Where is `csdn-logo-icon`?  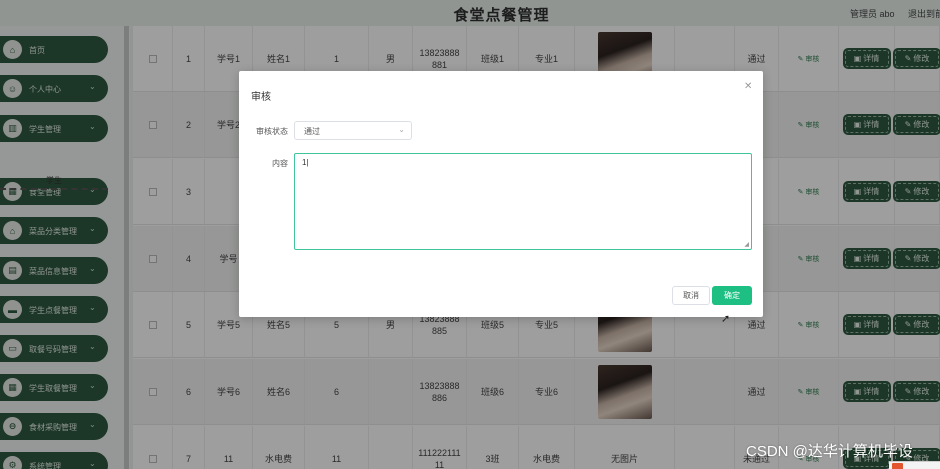 csdn-logo-icon is located at coordinates (897, 466).